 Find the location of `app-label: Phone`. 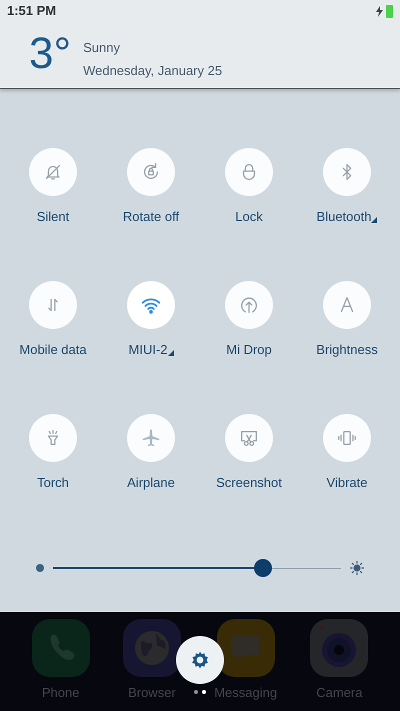

app-label: Phone is located at coordinates (61, 693).